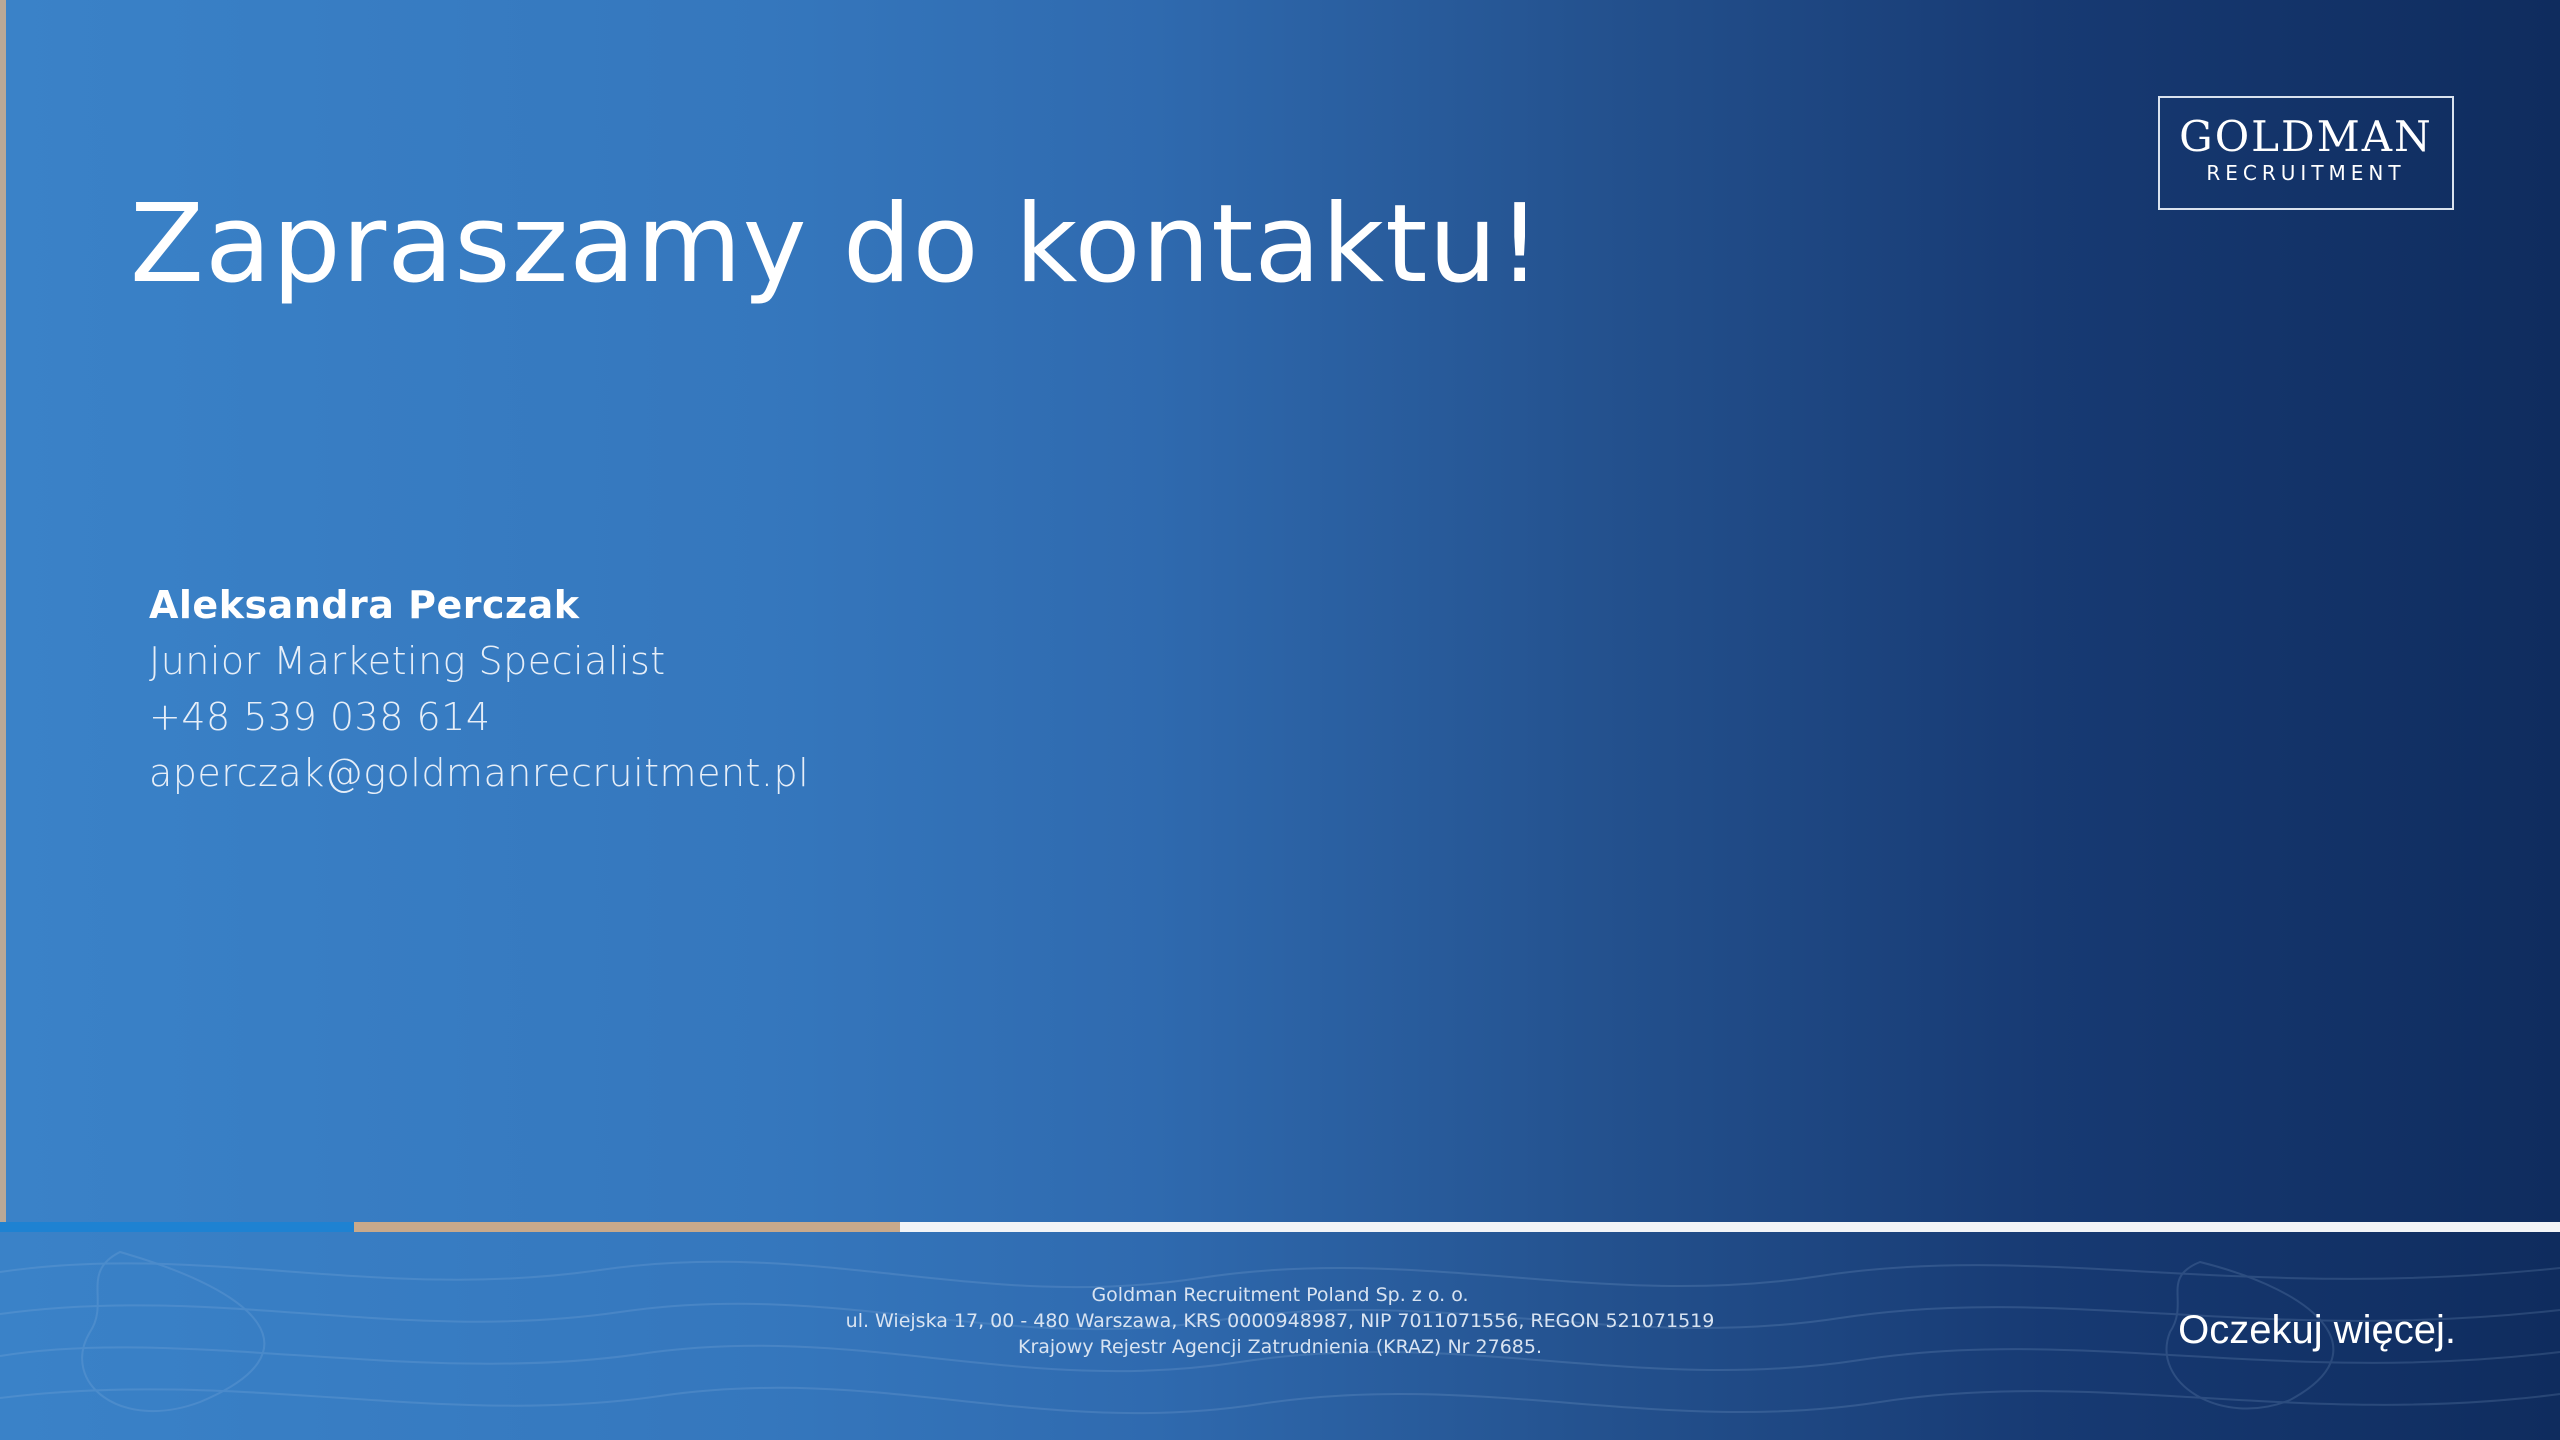  Describe the element at coordinates (3, 611) in the screenshot. I see `left-edge-accent` at that location.